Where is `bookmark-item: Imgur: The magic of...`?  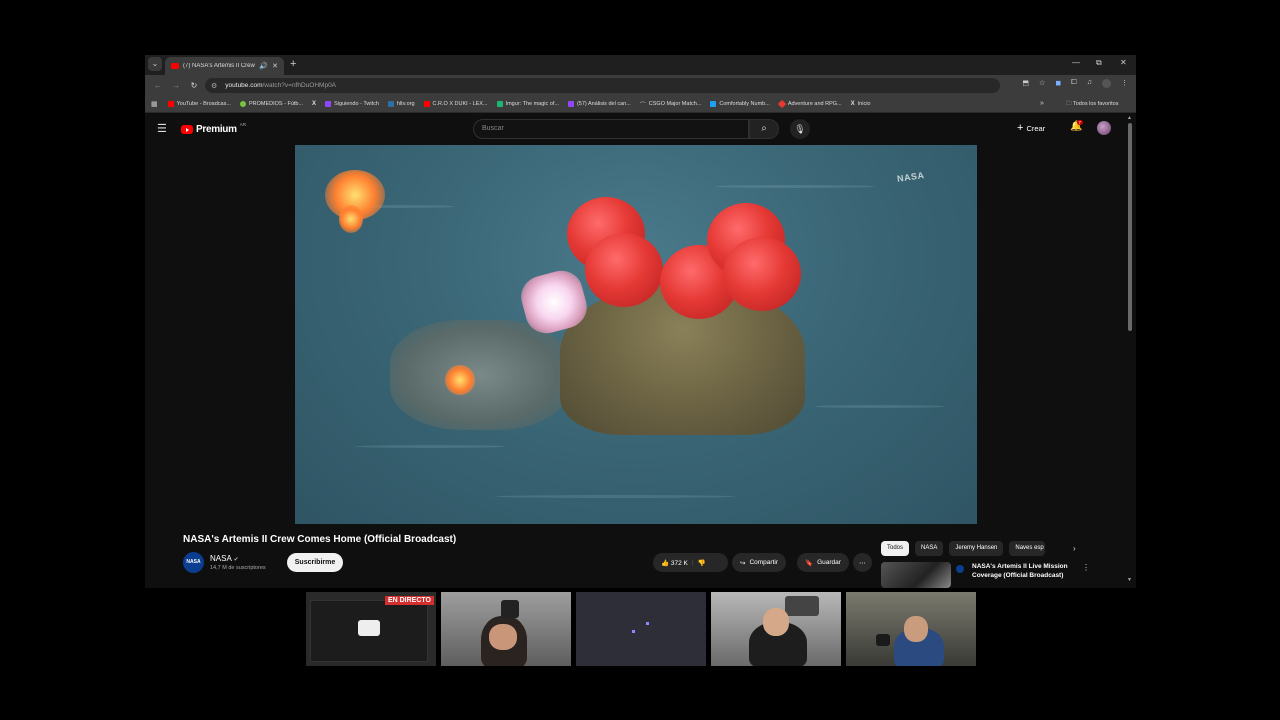
bookmark-item: Imgur: The magic of... is located at coordinates (527, 104).